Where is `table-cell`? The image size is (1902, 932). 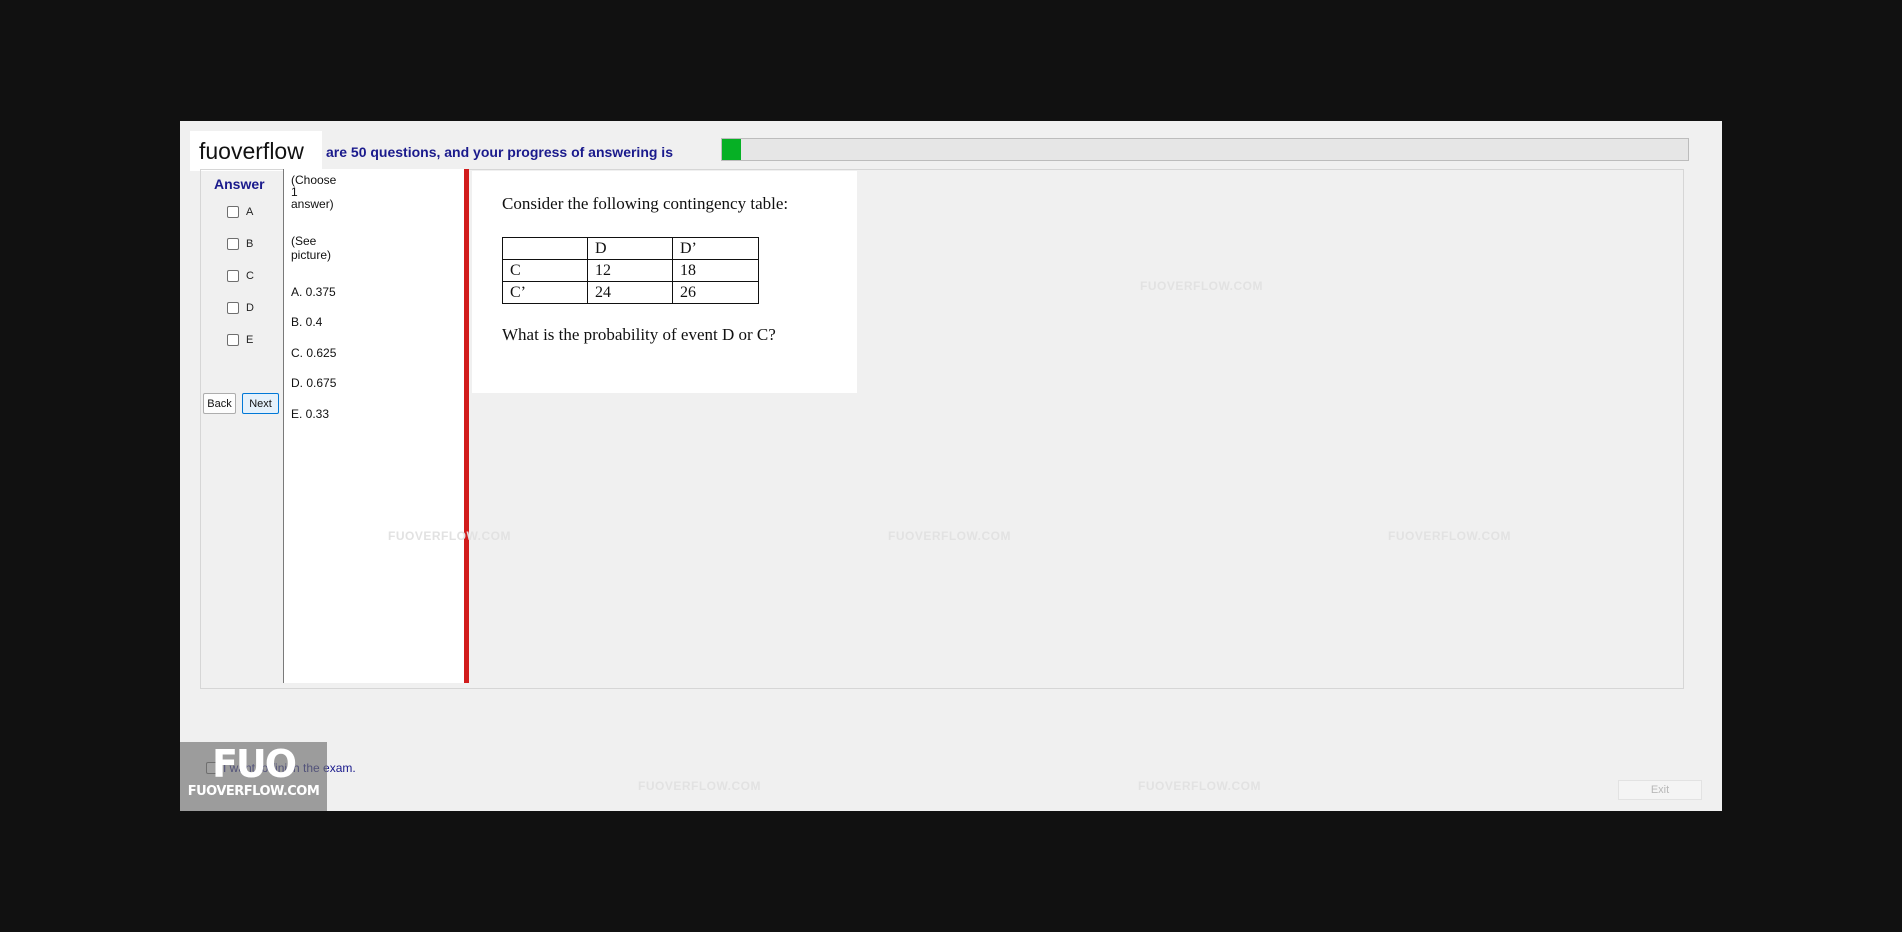 table-cell is located at coordinates (545, 248).